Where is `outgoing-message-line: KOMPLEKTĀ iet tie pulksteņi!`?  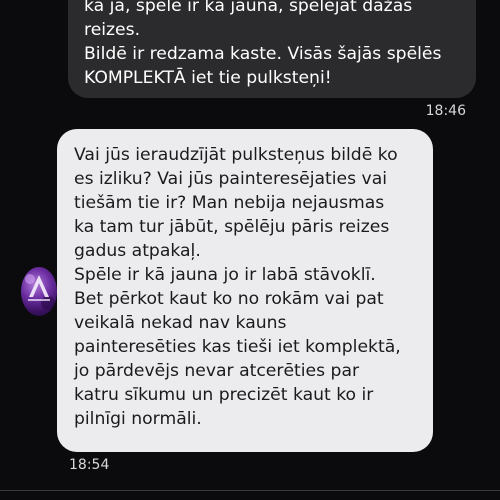 outgoing-message-line: KOMPLEKTĀ iet tie pulksteņi! is located at coordinates (208, 78).